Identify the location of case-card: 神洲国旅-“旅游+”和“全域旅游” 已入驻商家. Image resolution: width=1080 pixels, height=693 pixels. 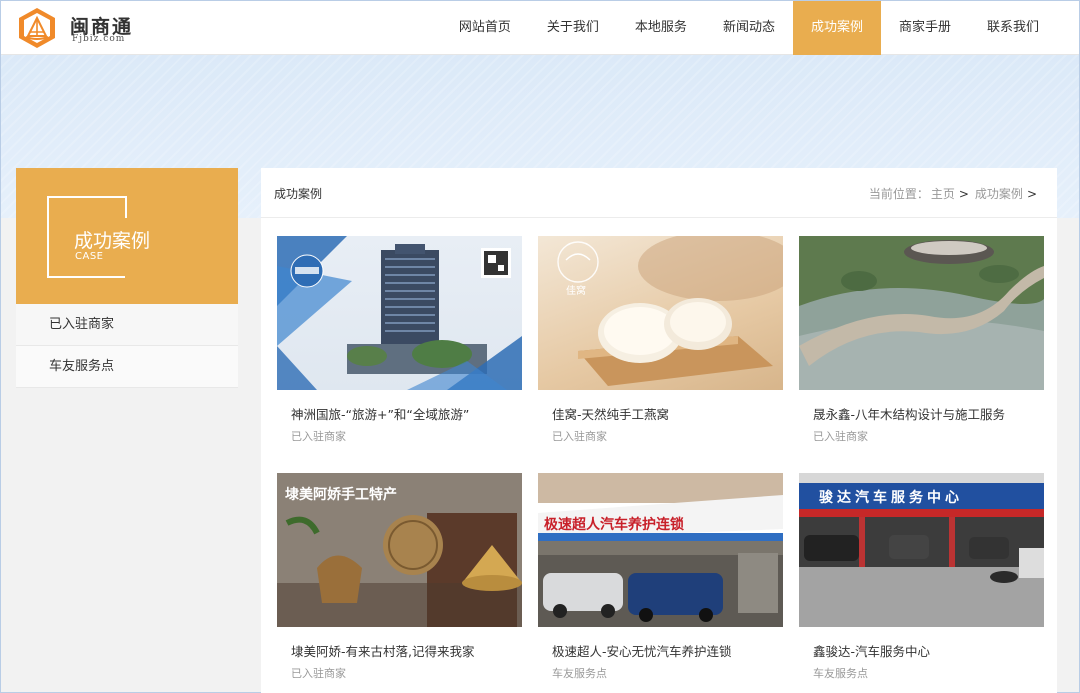
(399, 340).